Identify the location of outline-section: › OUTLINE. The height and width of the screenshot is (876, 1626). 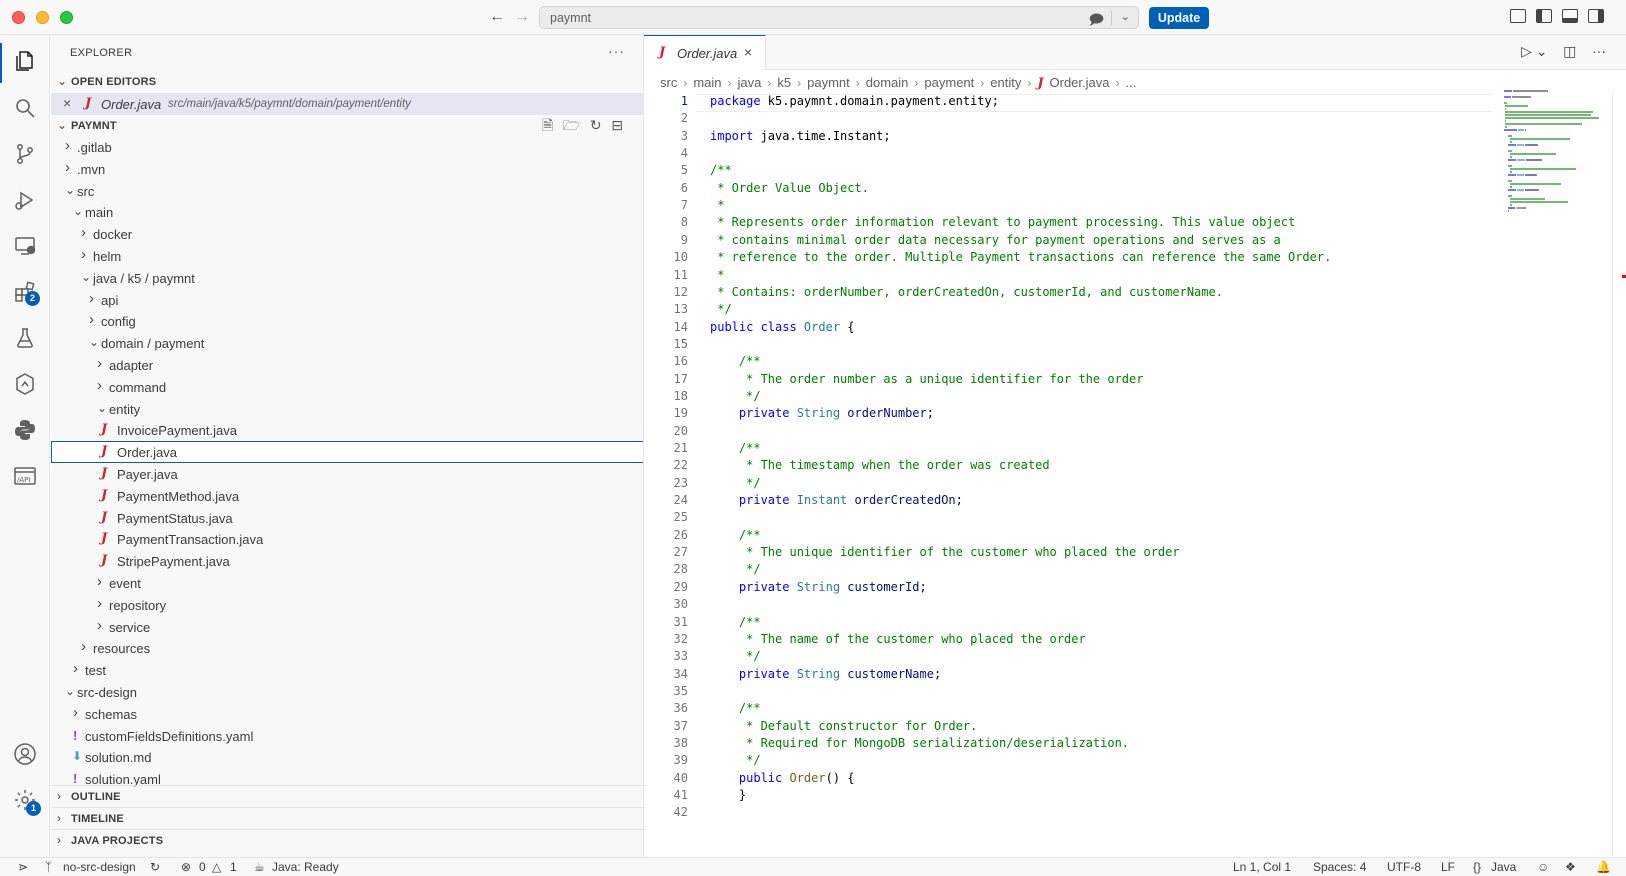
(347, 794).